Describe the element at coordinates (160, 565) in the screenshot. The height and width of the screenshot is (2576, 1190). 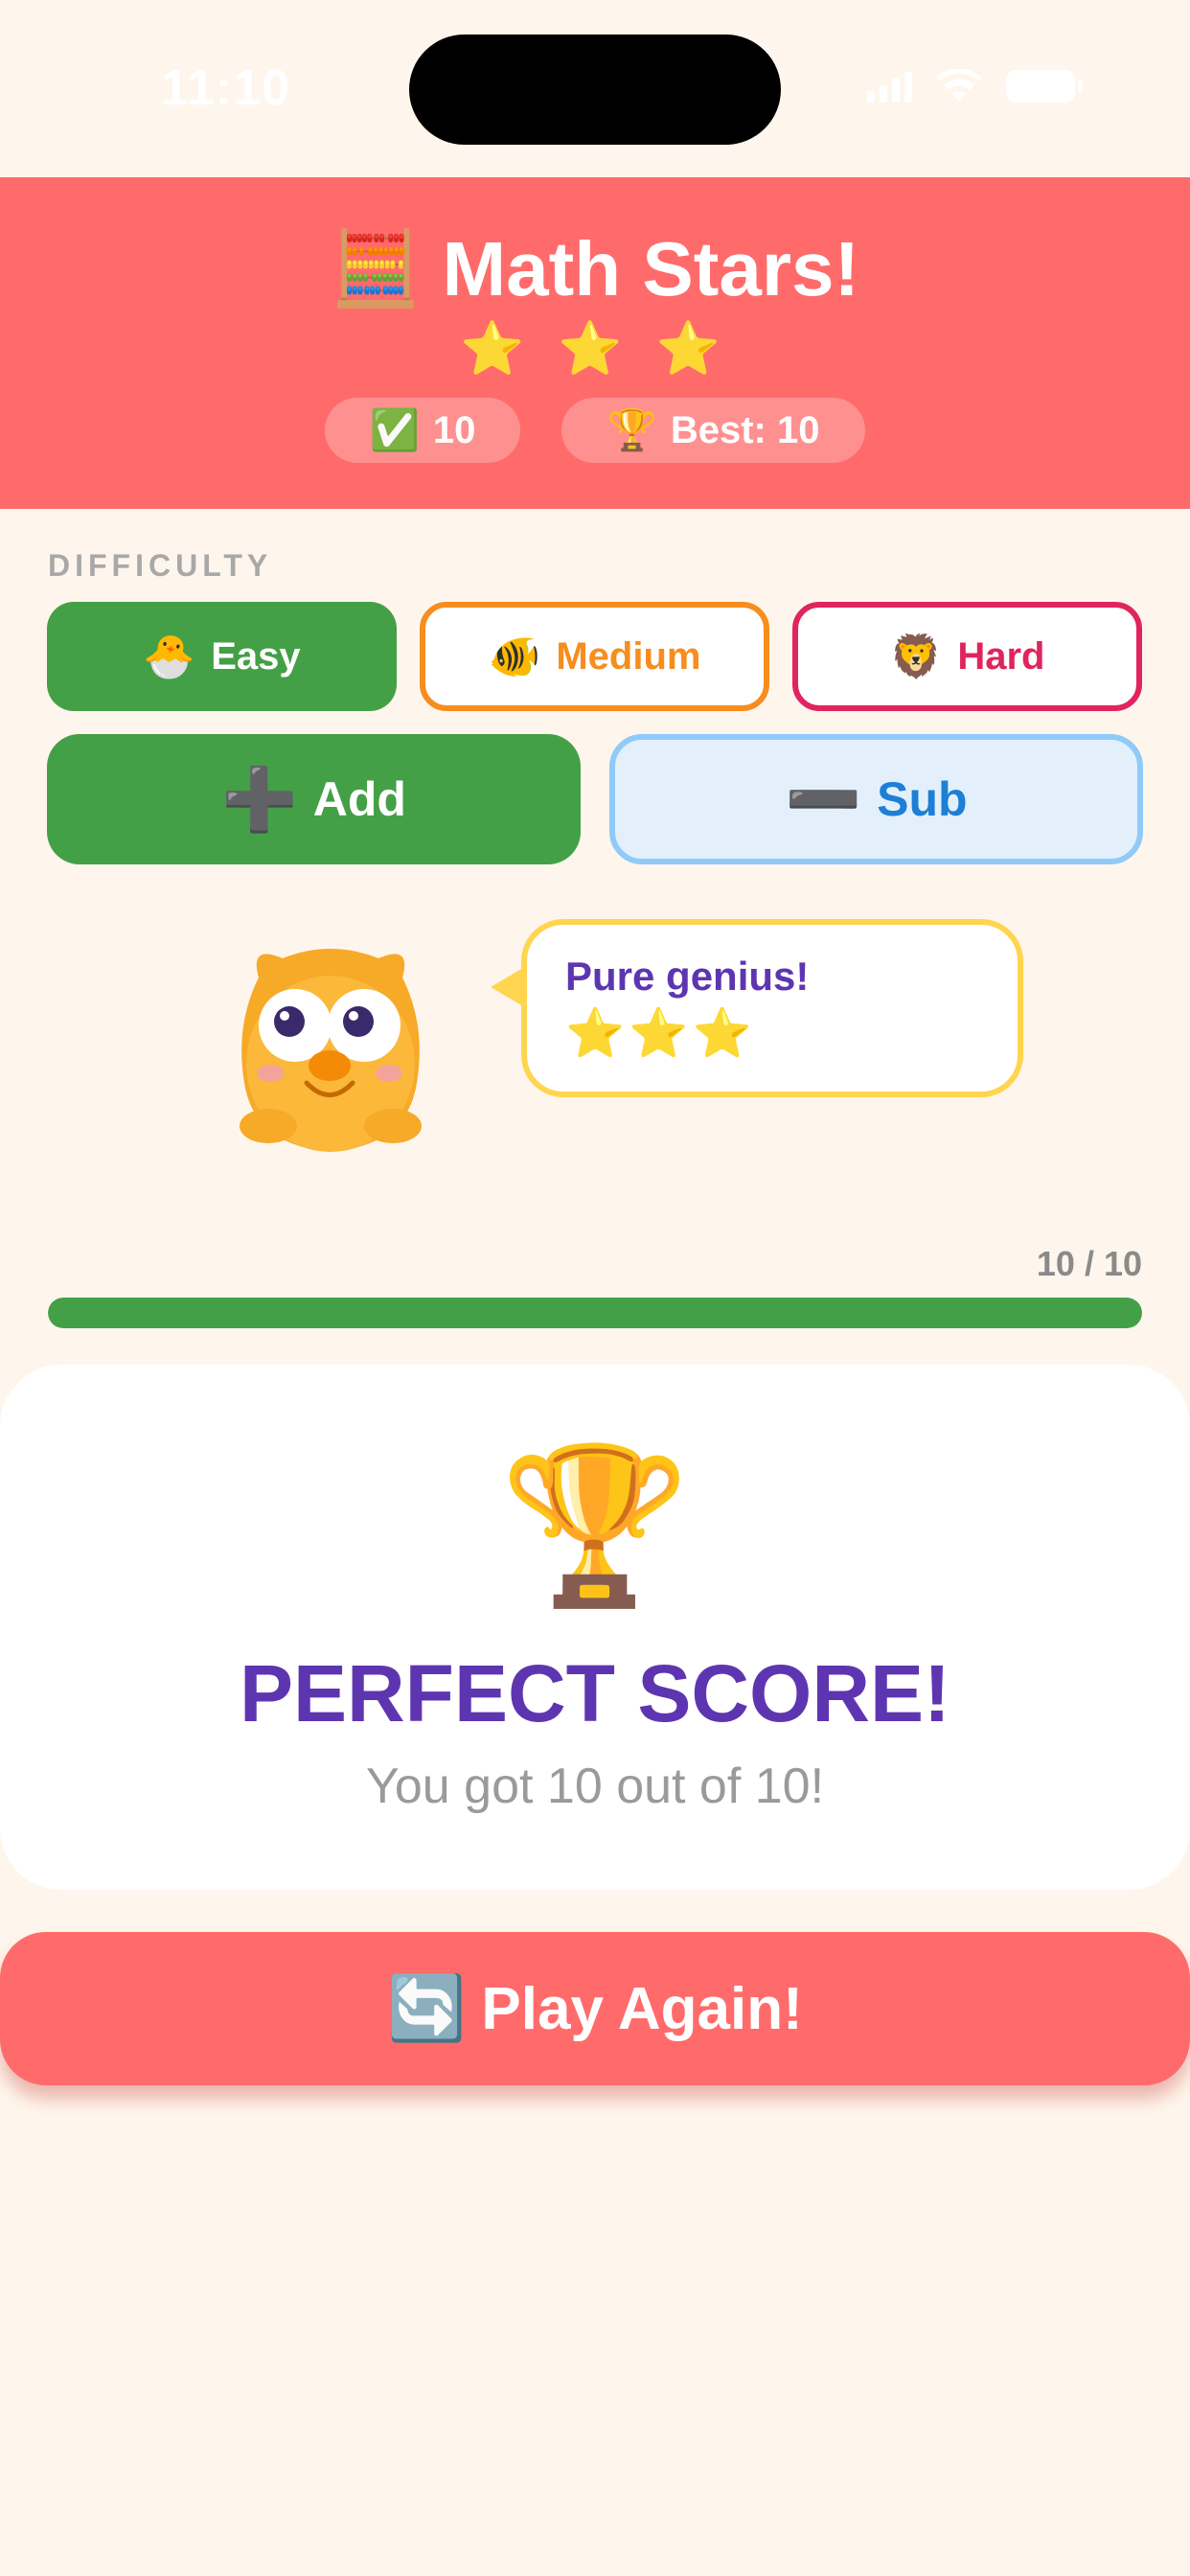
I see `difficulty-label: DIFFICULTY` at that location.